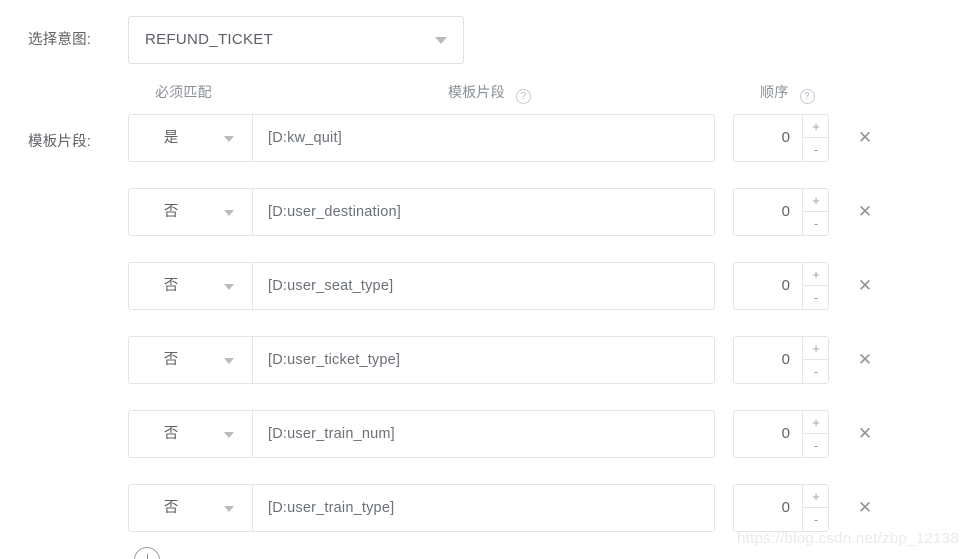 This screenshot has height=559, width=965. I want to click on fragment-field-group: 否 [D:user_destination], so click(421, 212).